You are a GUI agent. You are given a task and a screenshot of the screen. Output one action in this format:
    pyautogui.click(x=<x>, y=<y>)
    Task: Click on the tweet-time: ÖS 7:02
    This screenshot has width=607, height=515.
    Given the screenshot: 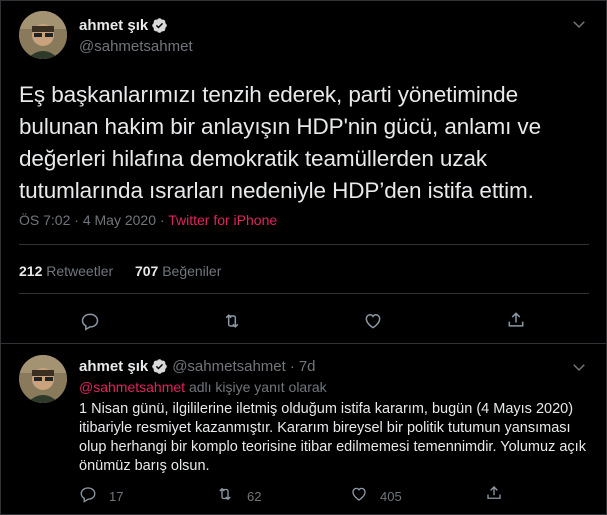 What is the action you would take?
    pyautogui.click(x=44, y=220)
    